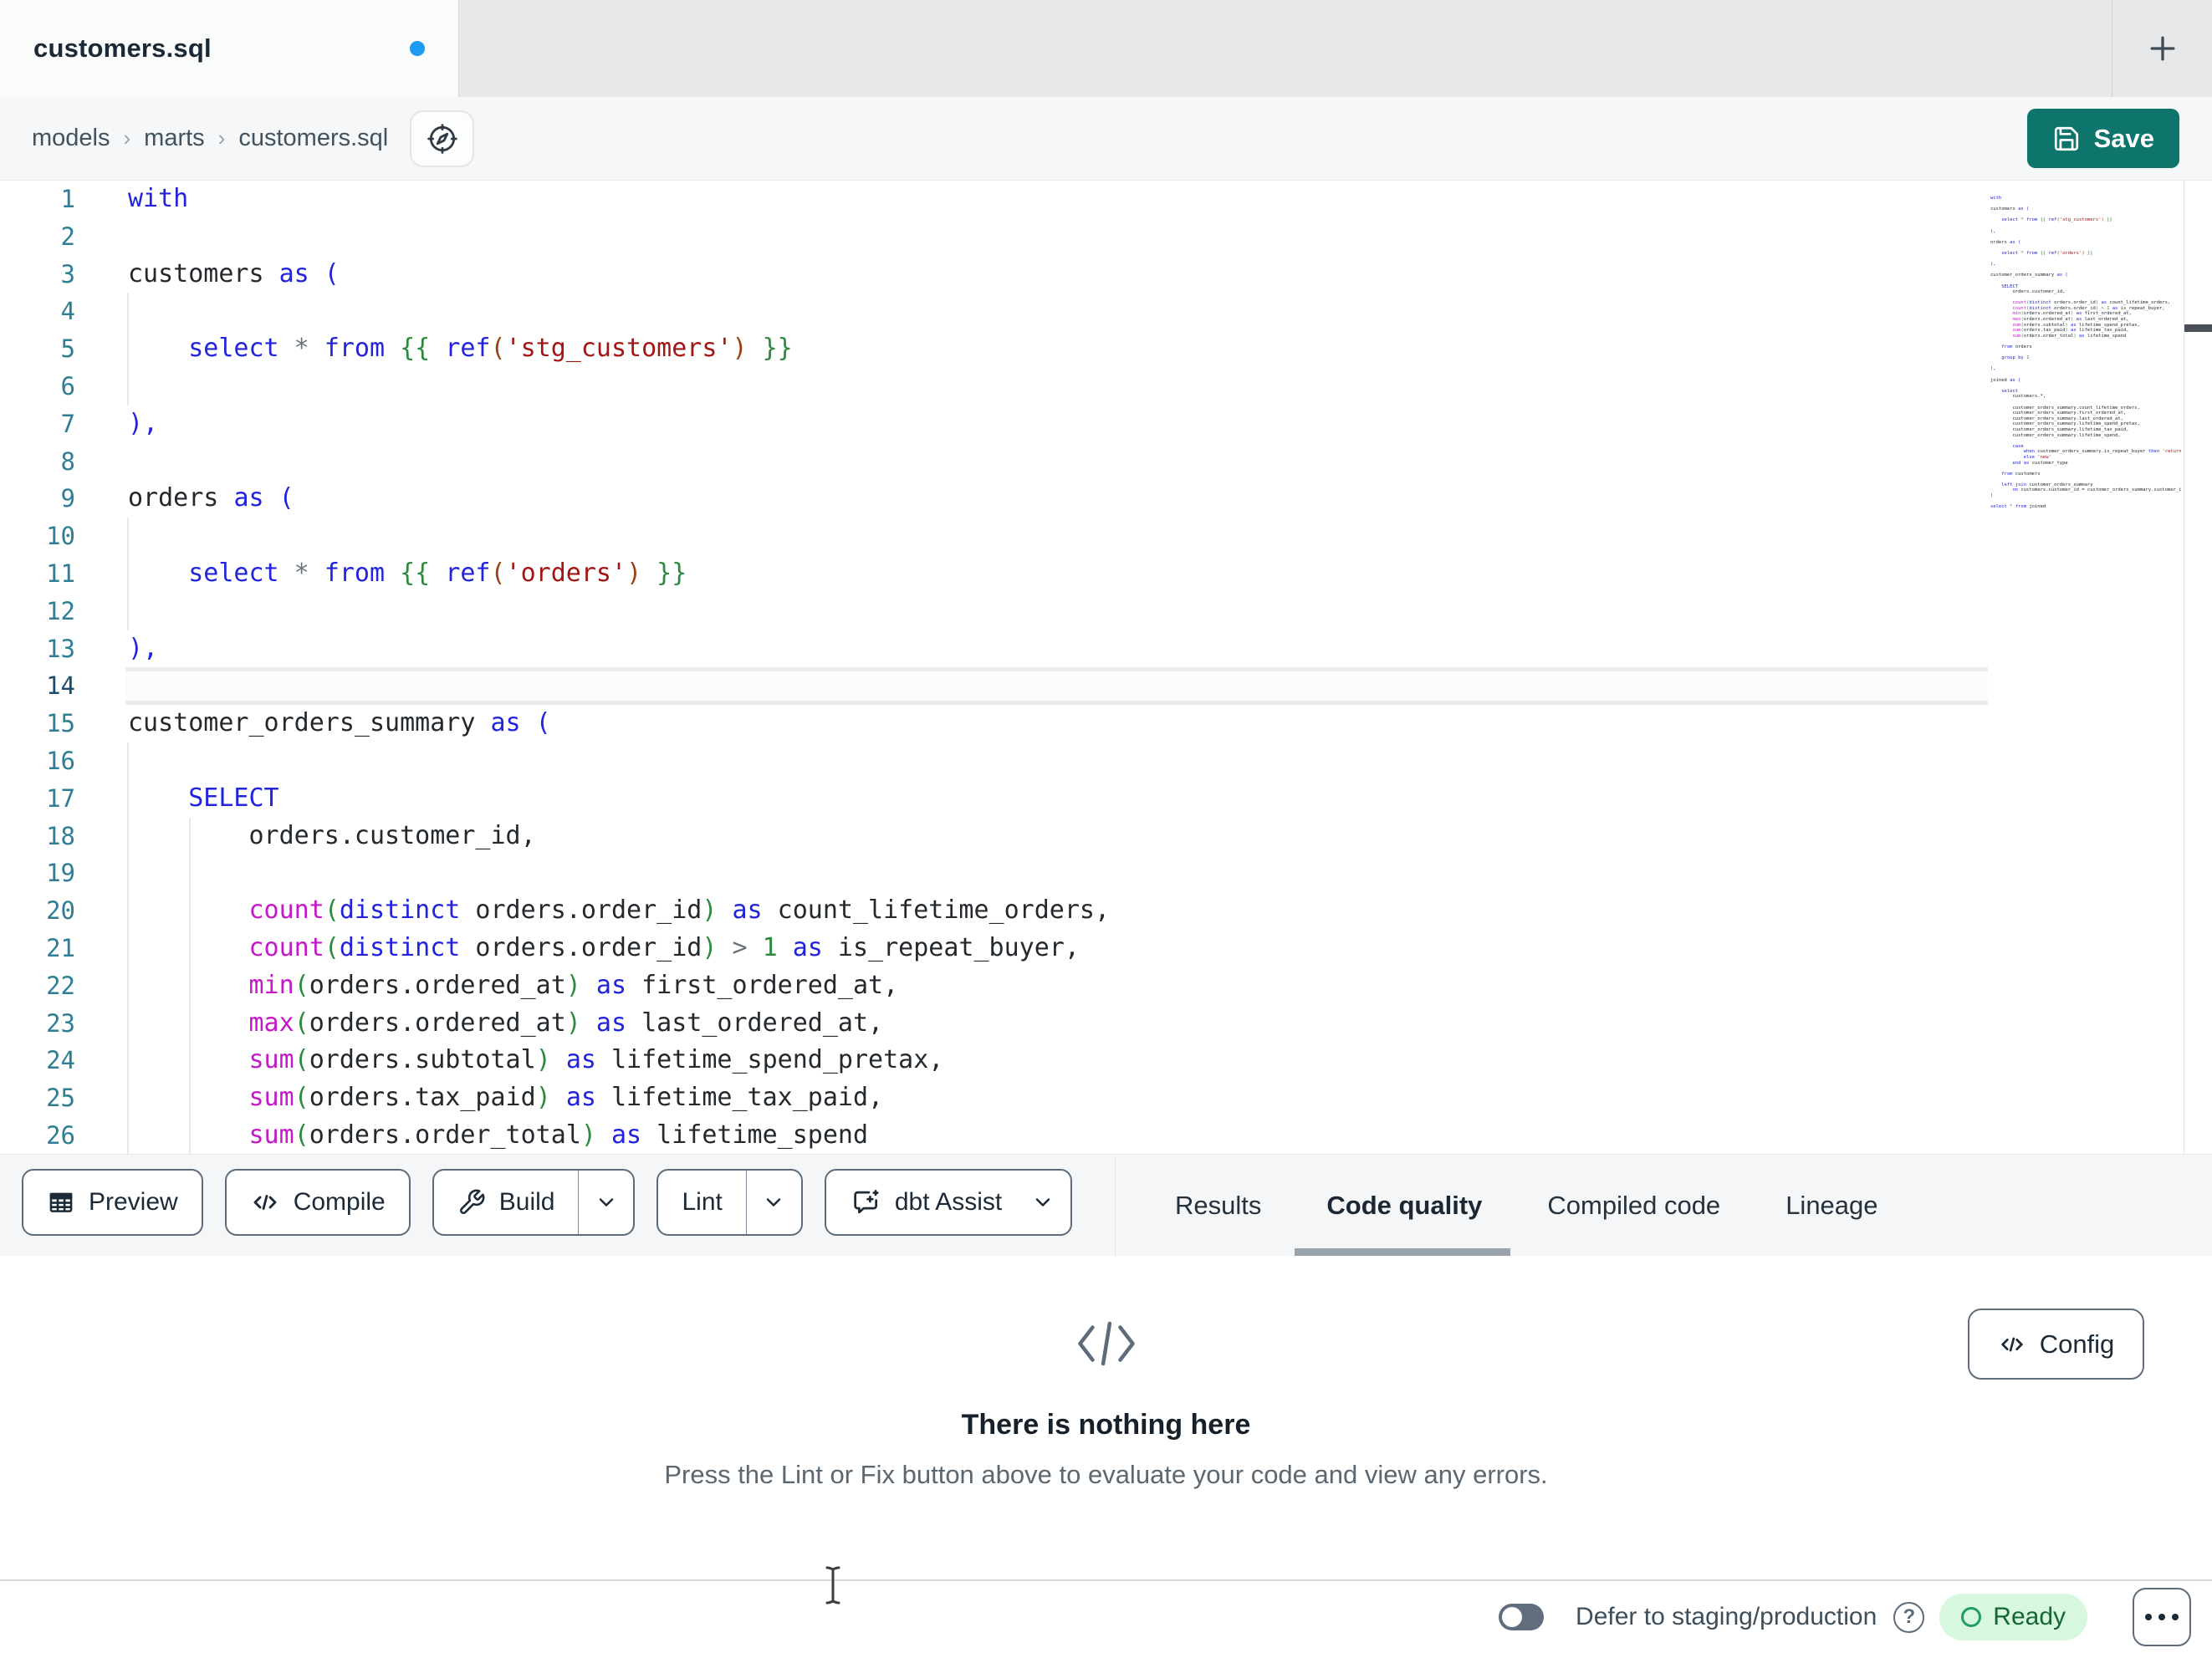  Describe the element at coordinates (1218, 1206) in the screenshot. I see `panel-tab-results: Results` at that location.